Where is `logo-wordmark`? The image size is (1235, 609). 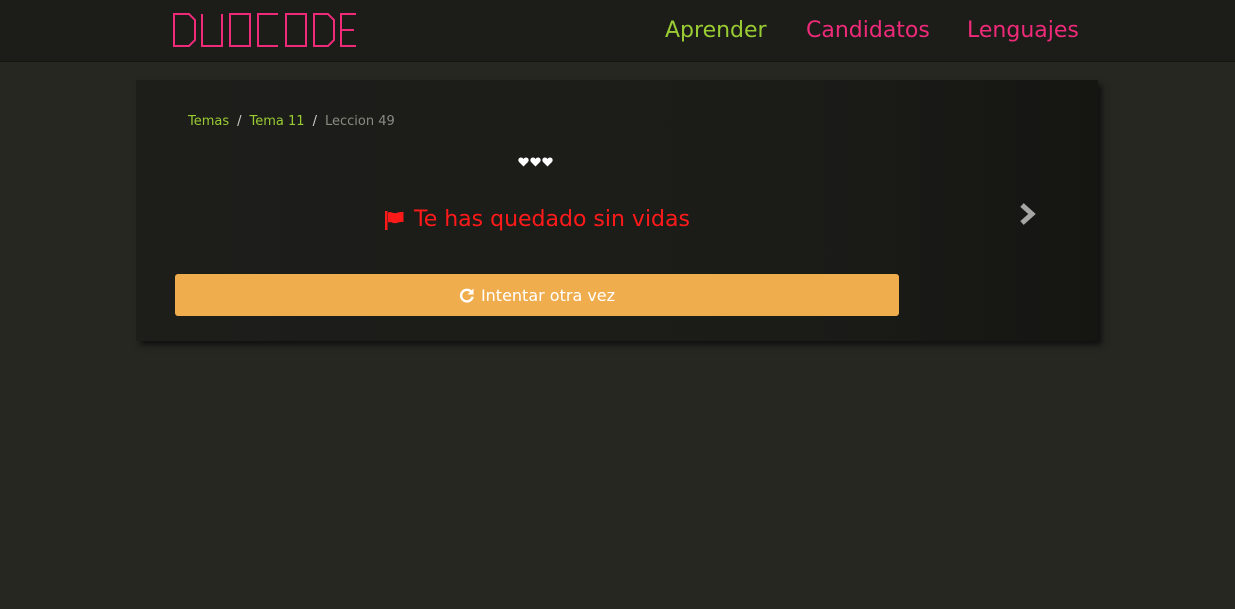
logo-wordmark is located at coordinates (264, 30).